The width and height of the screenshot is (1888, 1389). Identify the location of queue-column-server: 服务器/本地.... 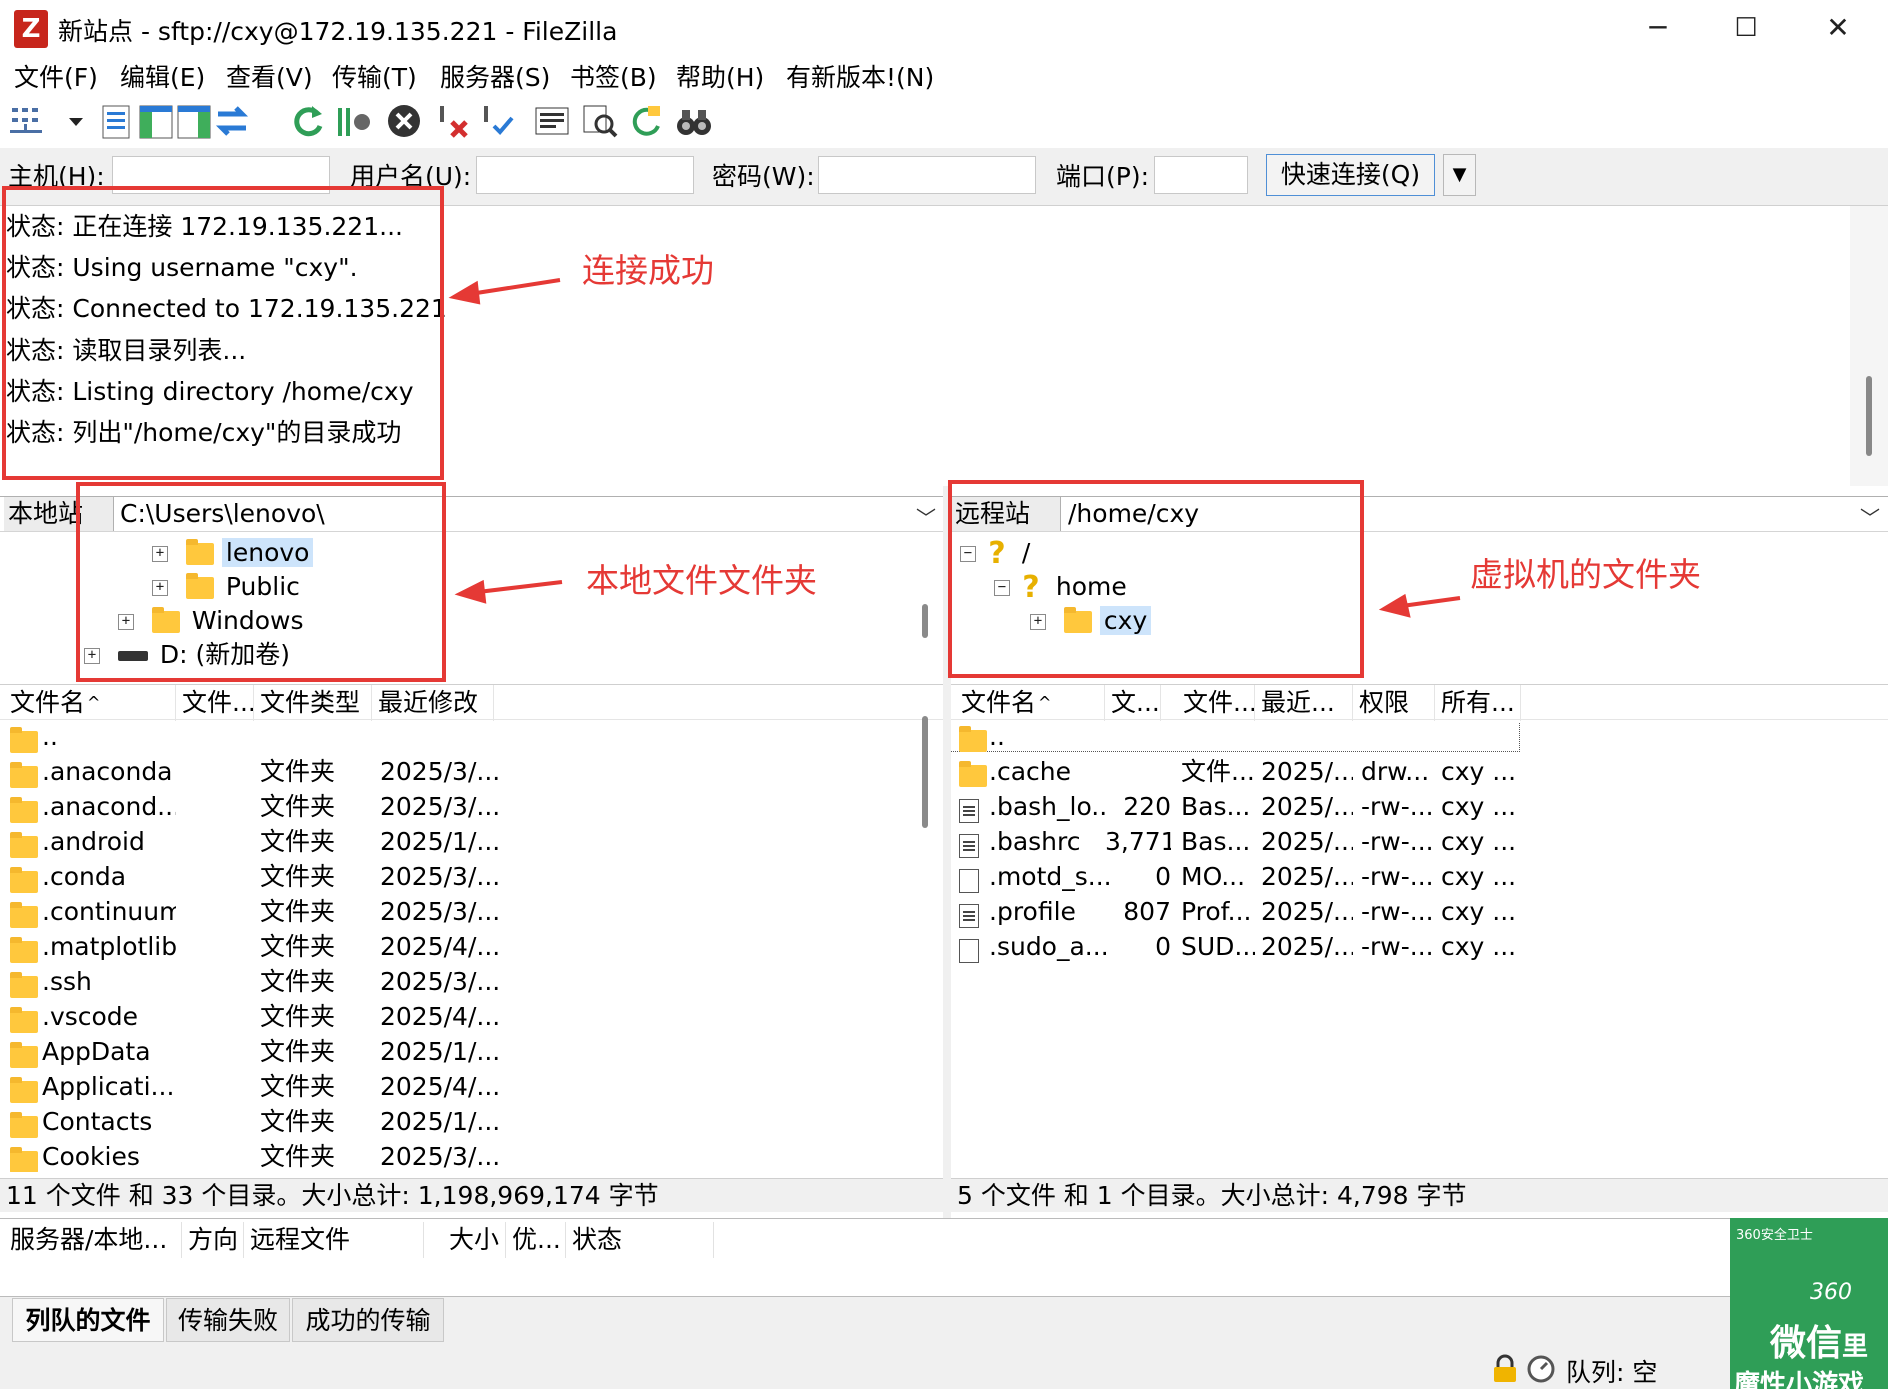
(93, 1240).